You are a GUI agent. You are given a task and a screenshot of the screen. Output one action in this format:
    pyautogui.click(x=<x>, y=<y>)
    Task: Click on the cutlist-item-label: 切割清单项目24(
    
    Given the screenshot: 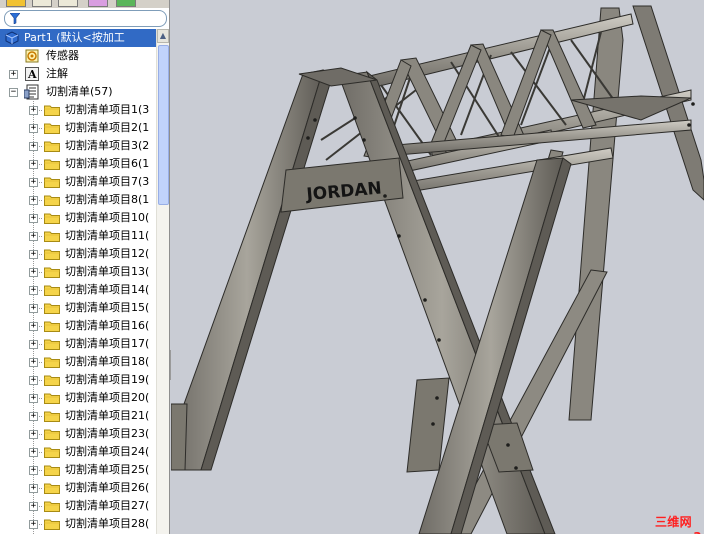 What is the action you would take?
    pyautogui.click(x=107, y=451)
    